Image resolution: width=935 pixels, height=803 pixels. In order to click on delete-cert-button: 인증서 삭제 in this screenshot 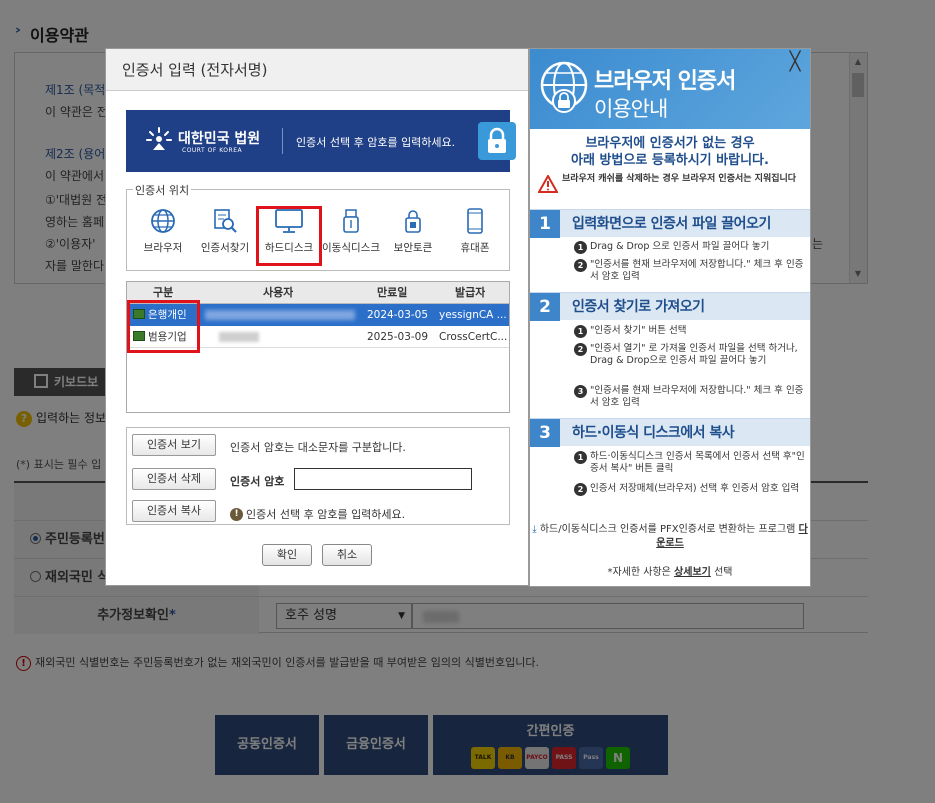, I will do `click(174, 479)`.